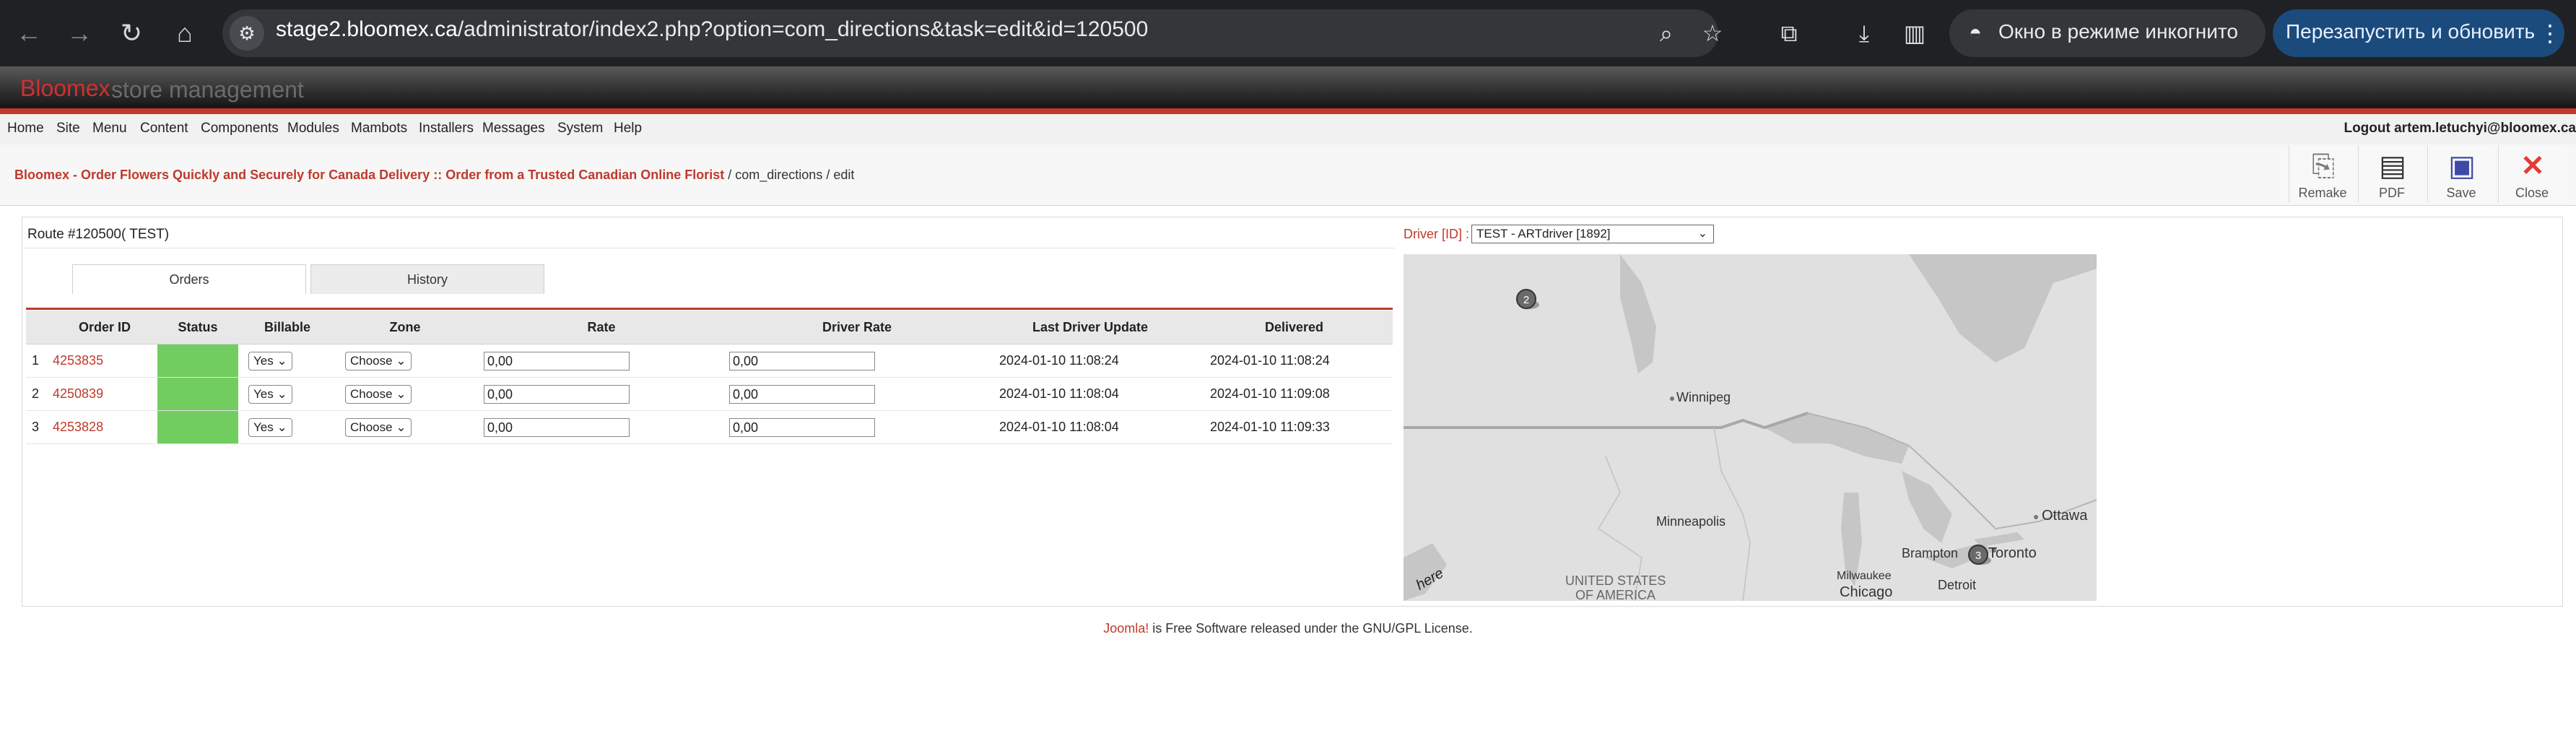 Image resolution: width=2576 pixels, height=754 pixels. I want to click on breadcrumb-path: / com_directions / edit, so click(789, 175).